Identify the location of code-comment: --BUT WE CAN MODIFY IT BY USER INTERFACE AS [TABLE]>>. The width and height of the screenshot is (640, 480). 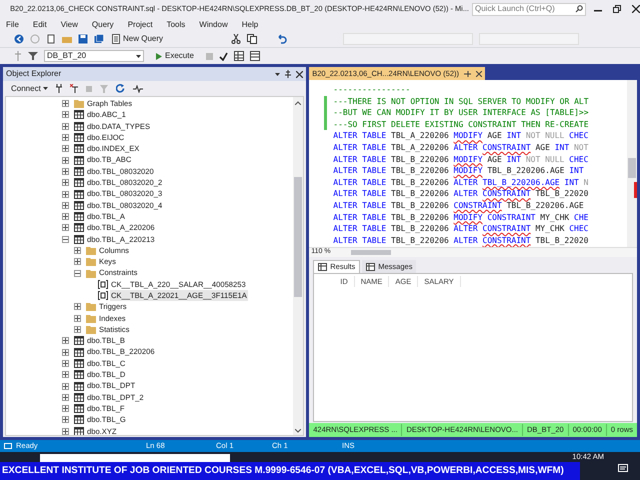
(461, 113).